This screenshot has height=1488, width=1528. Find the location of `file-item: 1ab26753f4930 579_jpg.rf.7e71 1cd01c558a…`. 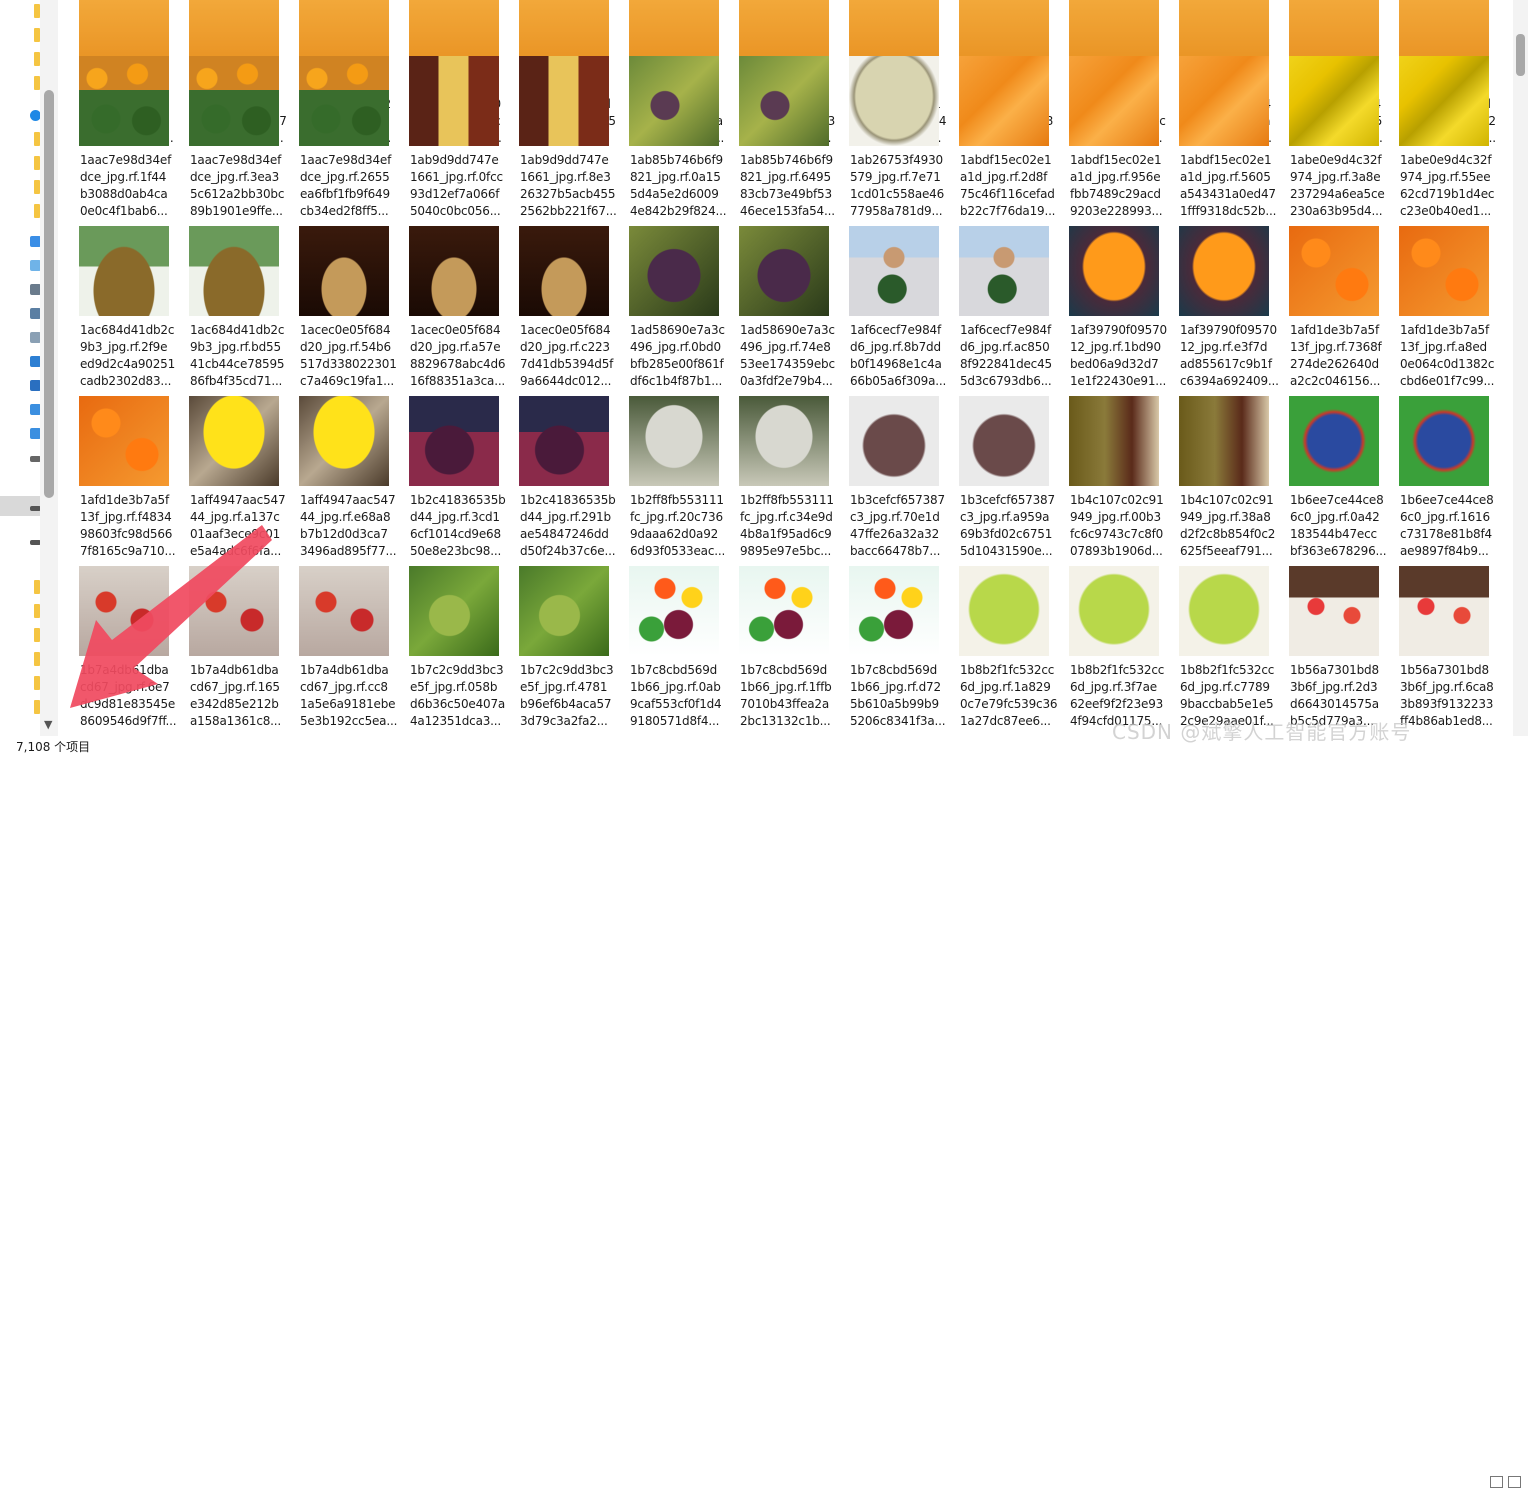

file-item: 1ab26753f4930 579_jpg.rf.7e71 1cd01c558a… is located at coordinates (886, 109).